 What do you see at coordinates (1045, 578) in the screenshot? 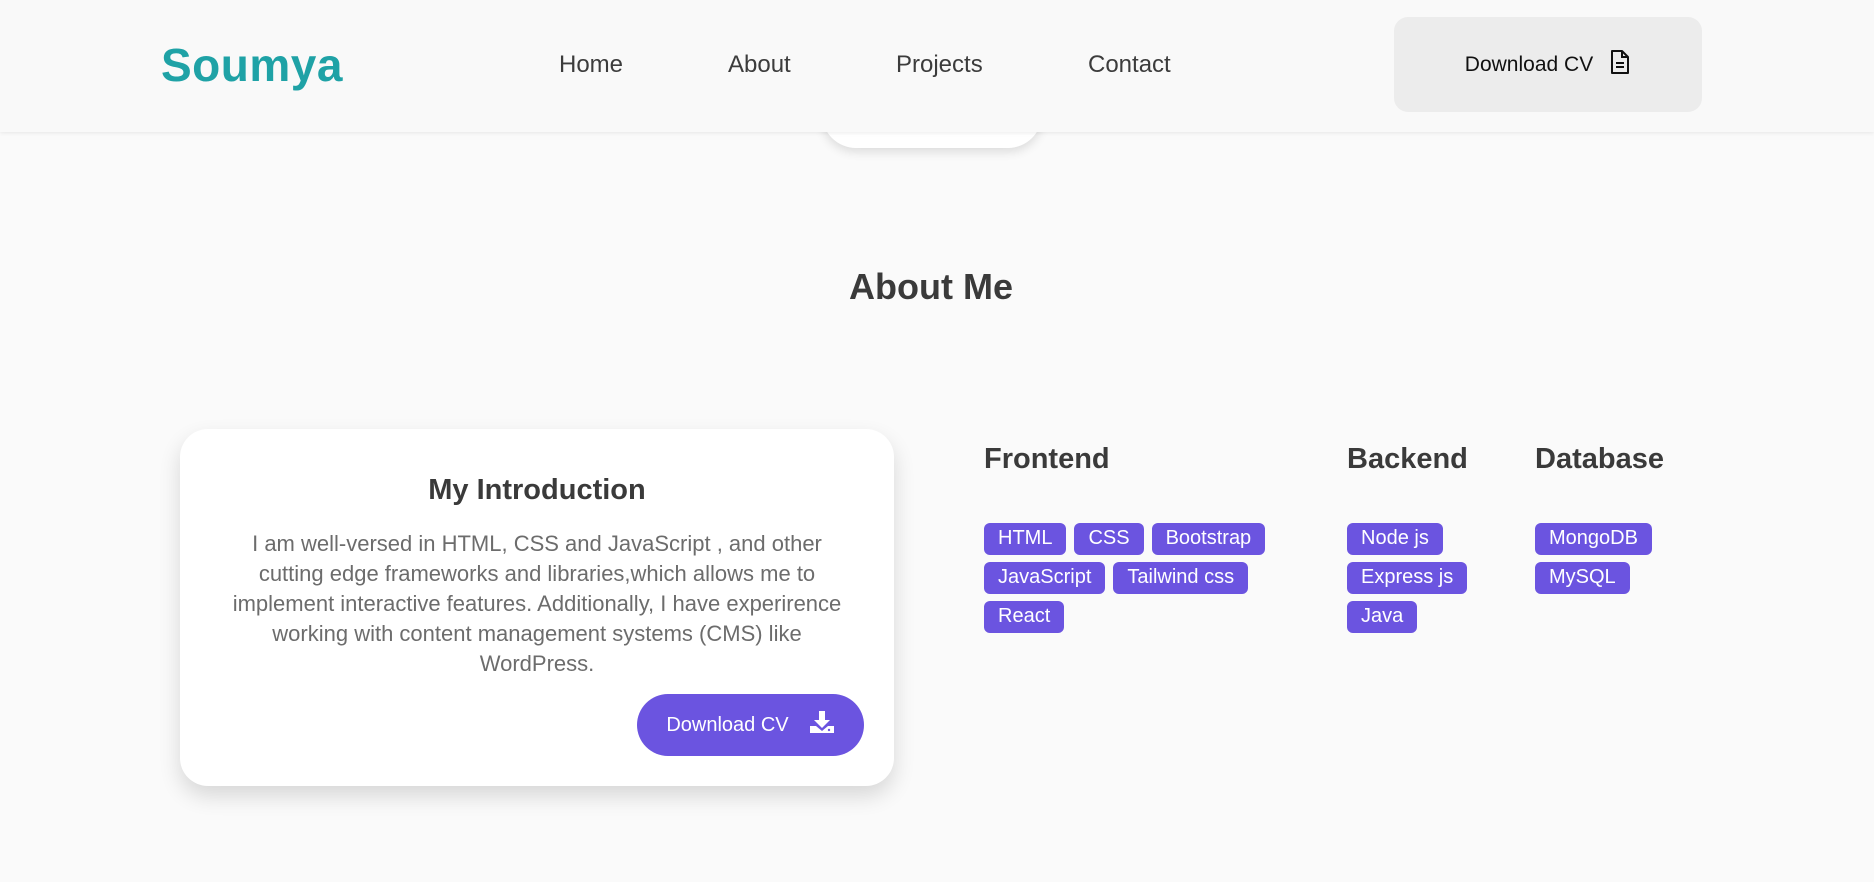
I see `skill-tag: JavaScript` at bounding box center [1045, 578].